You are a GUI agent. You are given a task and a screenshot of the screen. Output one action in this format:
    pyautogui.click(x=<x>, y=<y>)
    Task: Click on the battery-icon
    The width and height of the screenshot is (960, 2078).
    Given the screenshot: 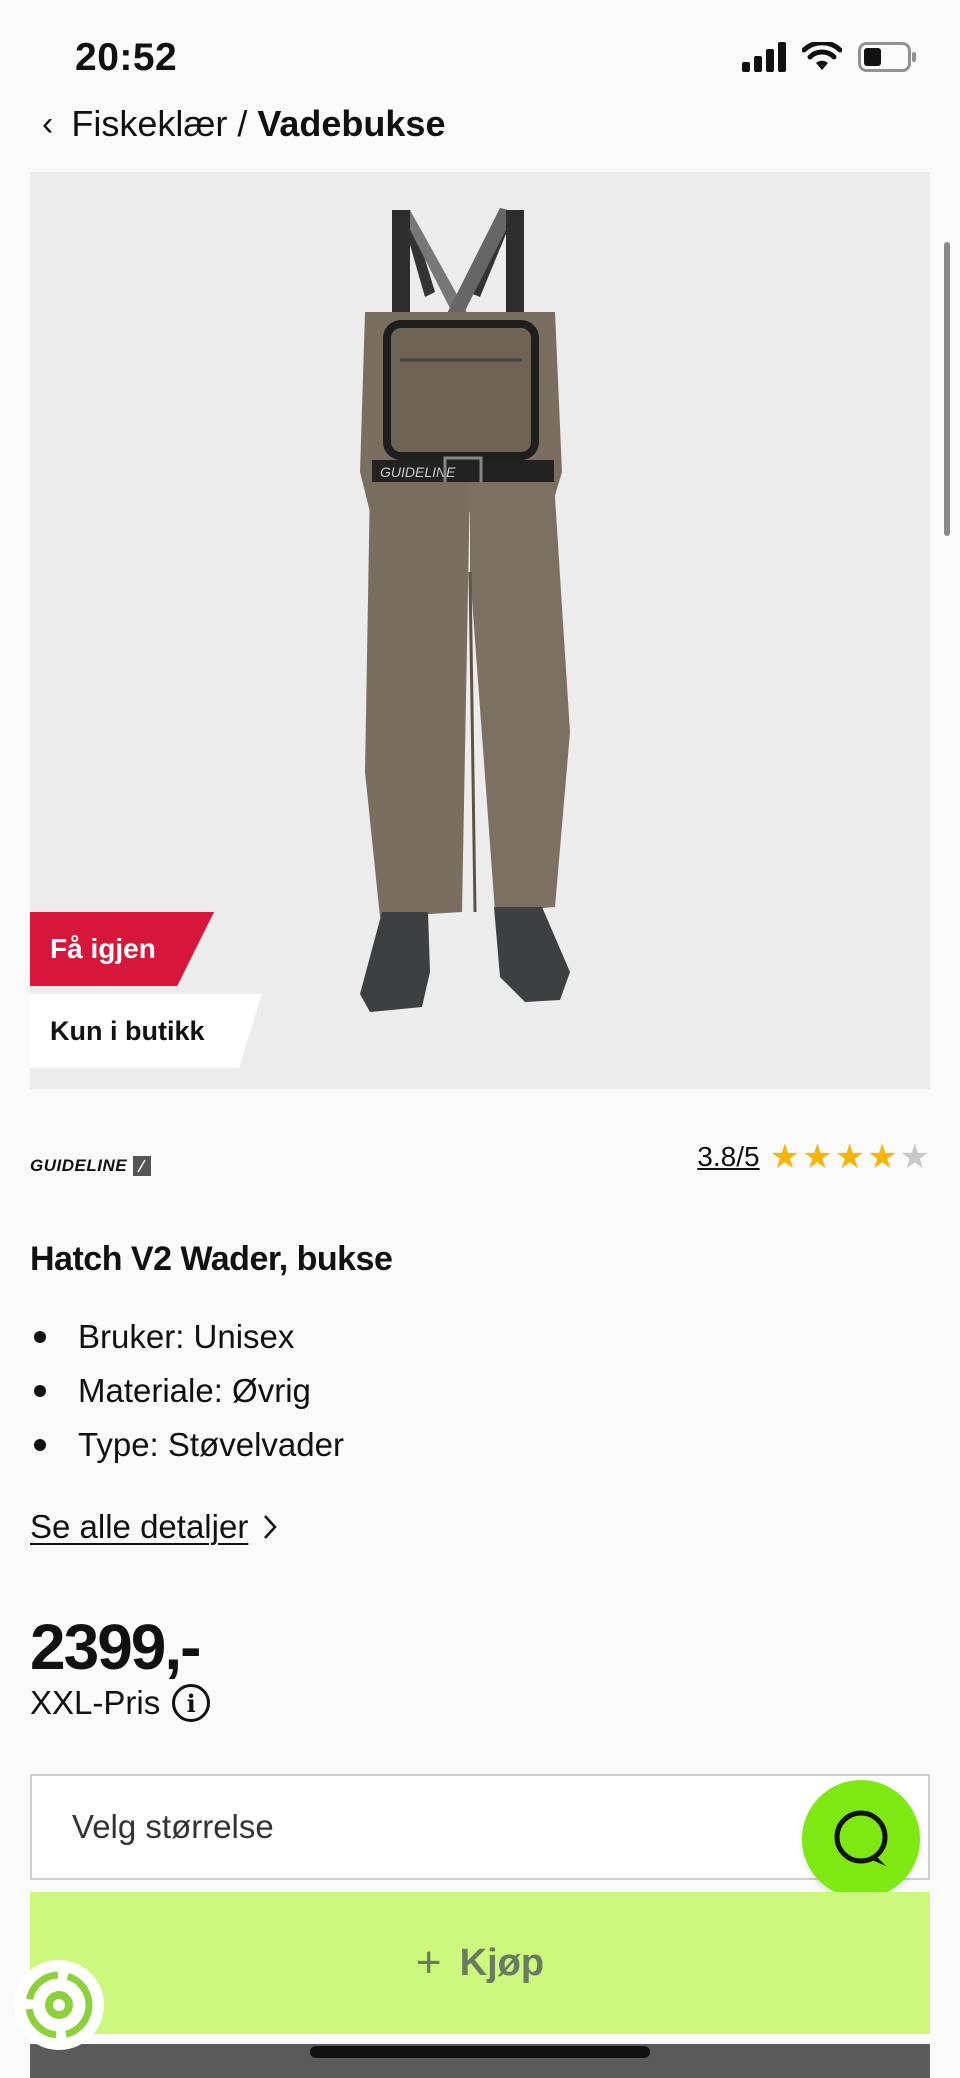 What is the action you would take?
    pyautogui.click(x=887, y=57)
    